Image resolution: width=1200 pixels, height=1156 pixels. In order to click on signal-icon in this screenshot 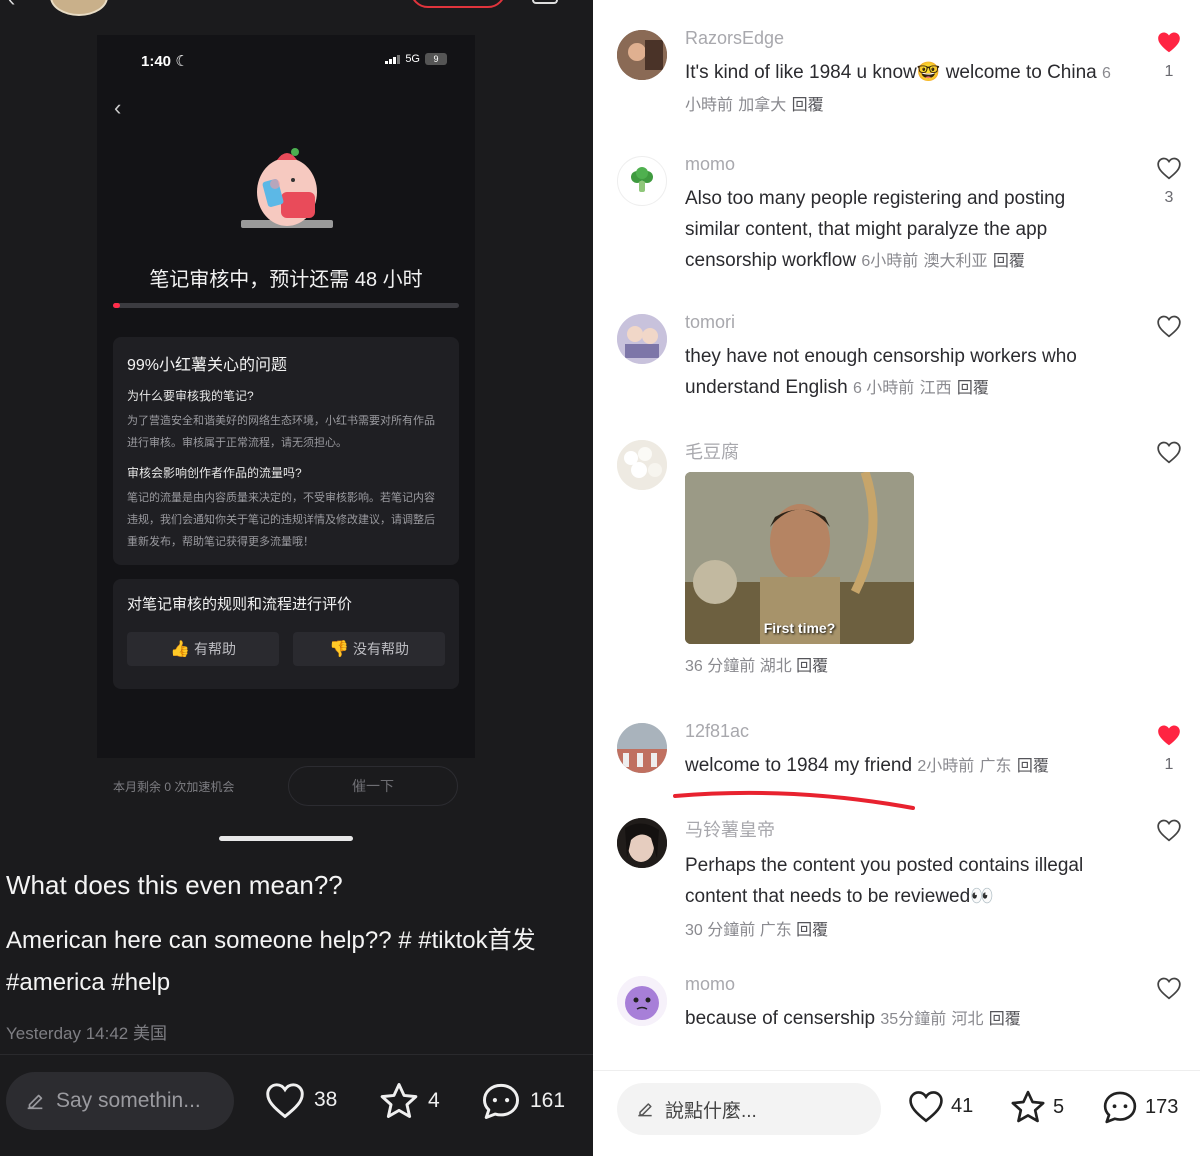, I will do `click(393, 59)`.